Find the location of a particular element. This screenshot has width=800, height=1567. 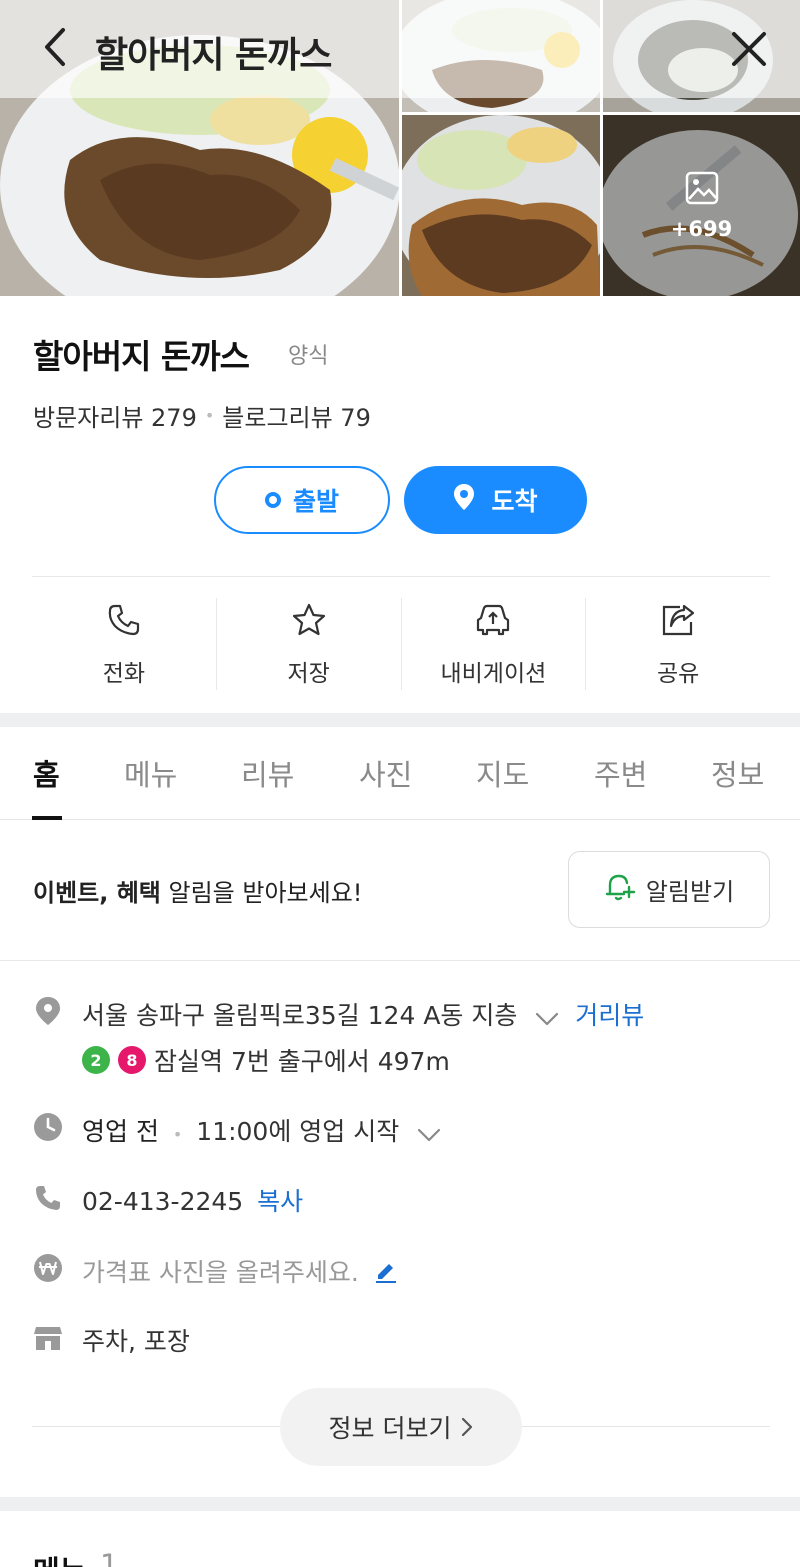

address-row: 서울 송파구 올림픽로35길 124 A동 지층 거리뷰 is located at coordinates (363, 1014).